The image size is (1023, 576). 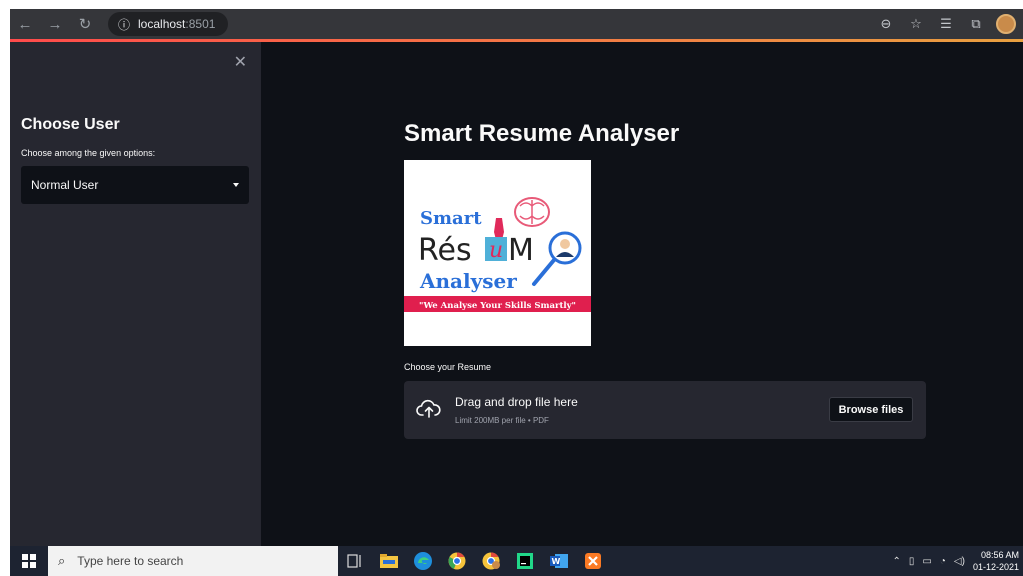 What do you see at coordinates (457, 561) in the screenshot?
I see `chrome-icon` at bounding box center [457, 561].